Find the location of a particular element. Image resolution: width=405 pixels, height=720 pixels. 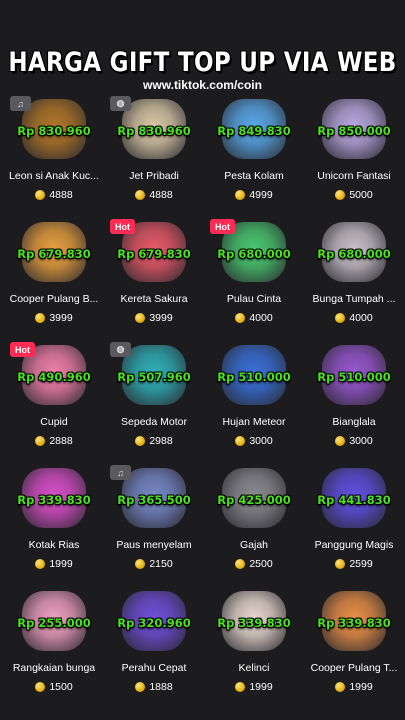

coin-amount: 4999 is located at coordinates (261, 195).